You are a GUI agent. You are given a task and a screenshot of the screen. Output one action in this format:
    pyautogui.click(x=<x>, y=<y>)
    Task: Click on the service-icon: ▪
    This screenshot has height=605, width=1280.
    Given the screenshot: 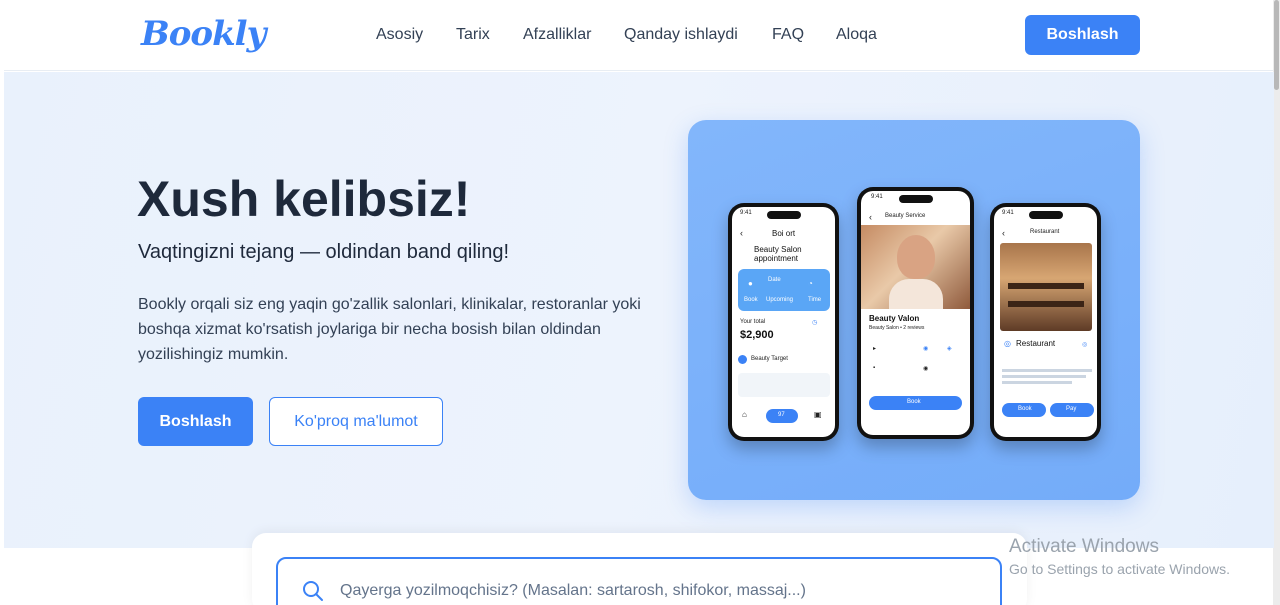 What is the action you would take?
    pyautogui.click(x=874, y=368)
    